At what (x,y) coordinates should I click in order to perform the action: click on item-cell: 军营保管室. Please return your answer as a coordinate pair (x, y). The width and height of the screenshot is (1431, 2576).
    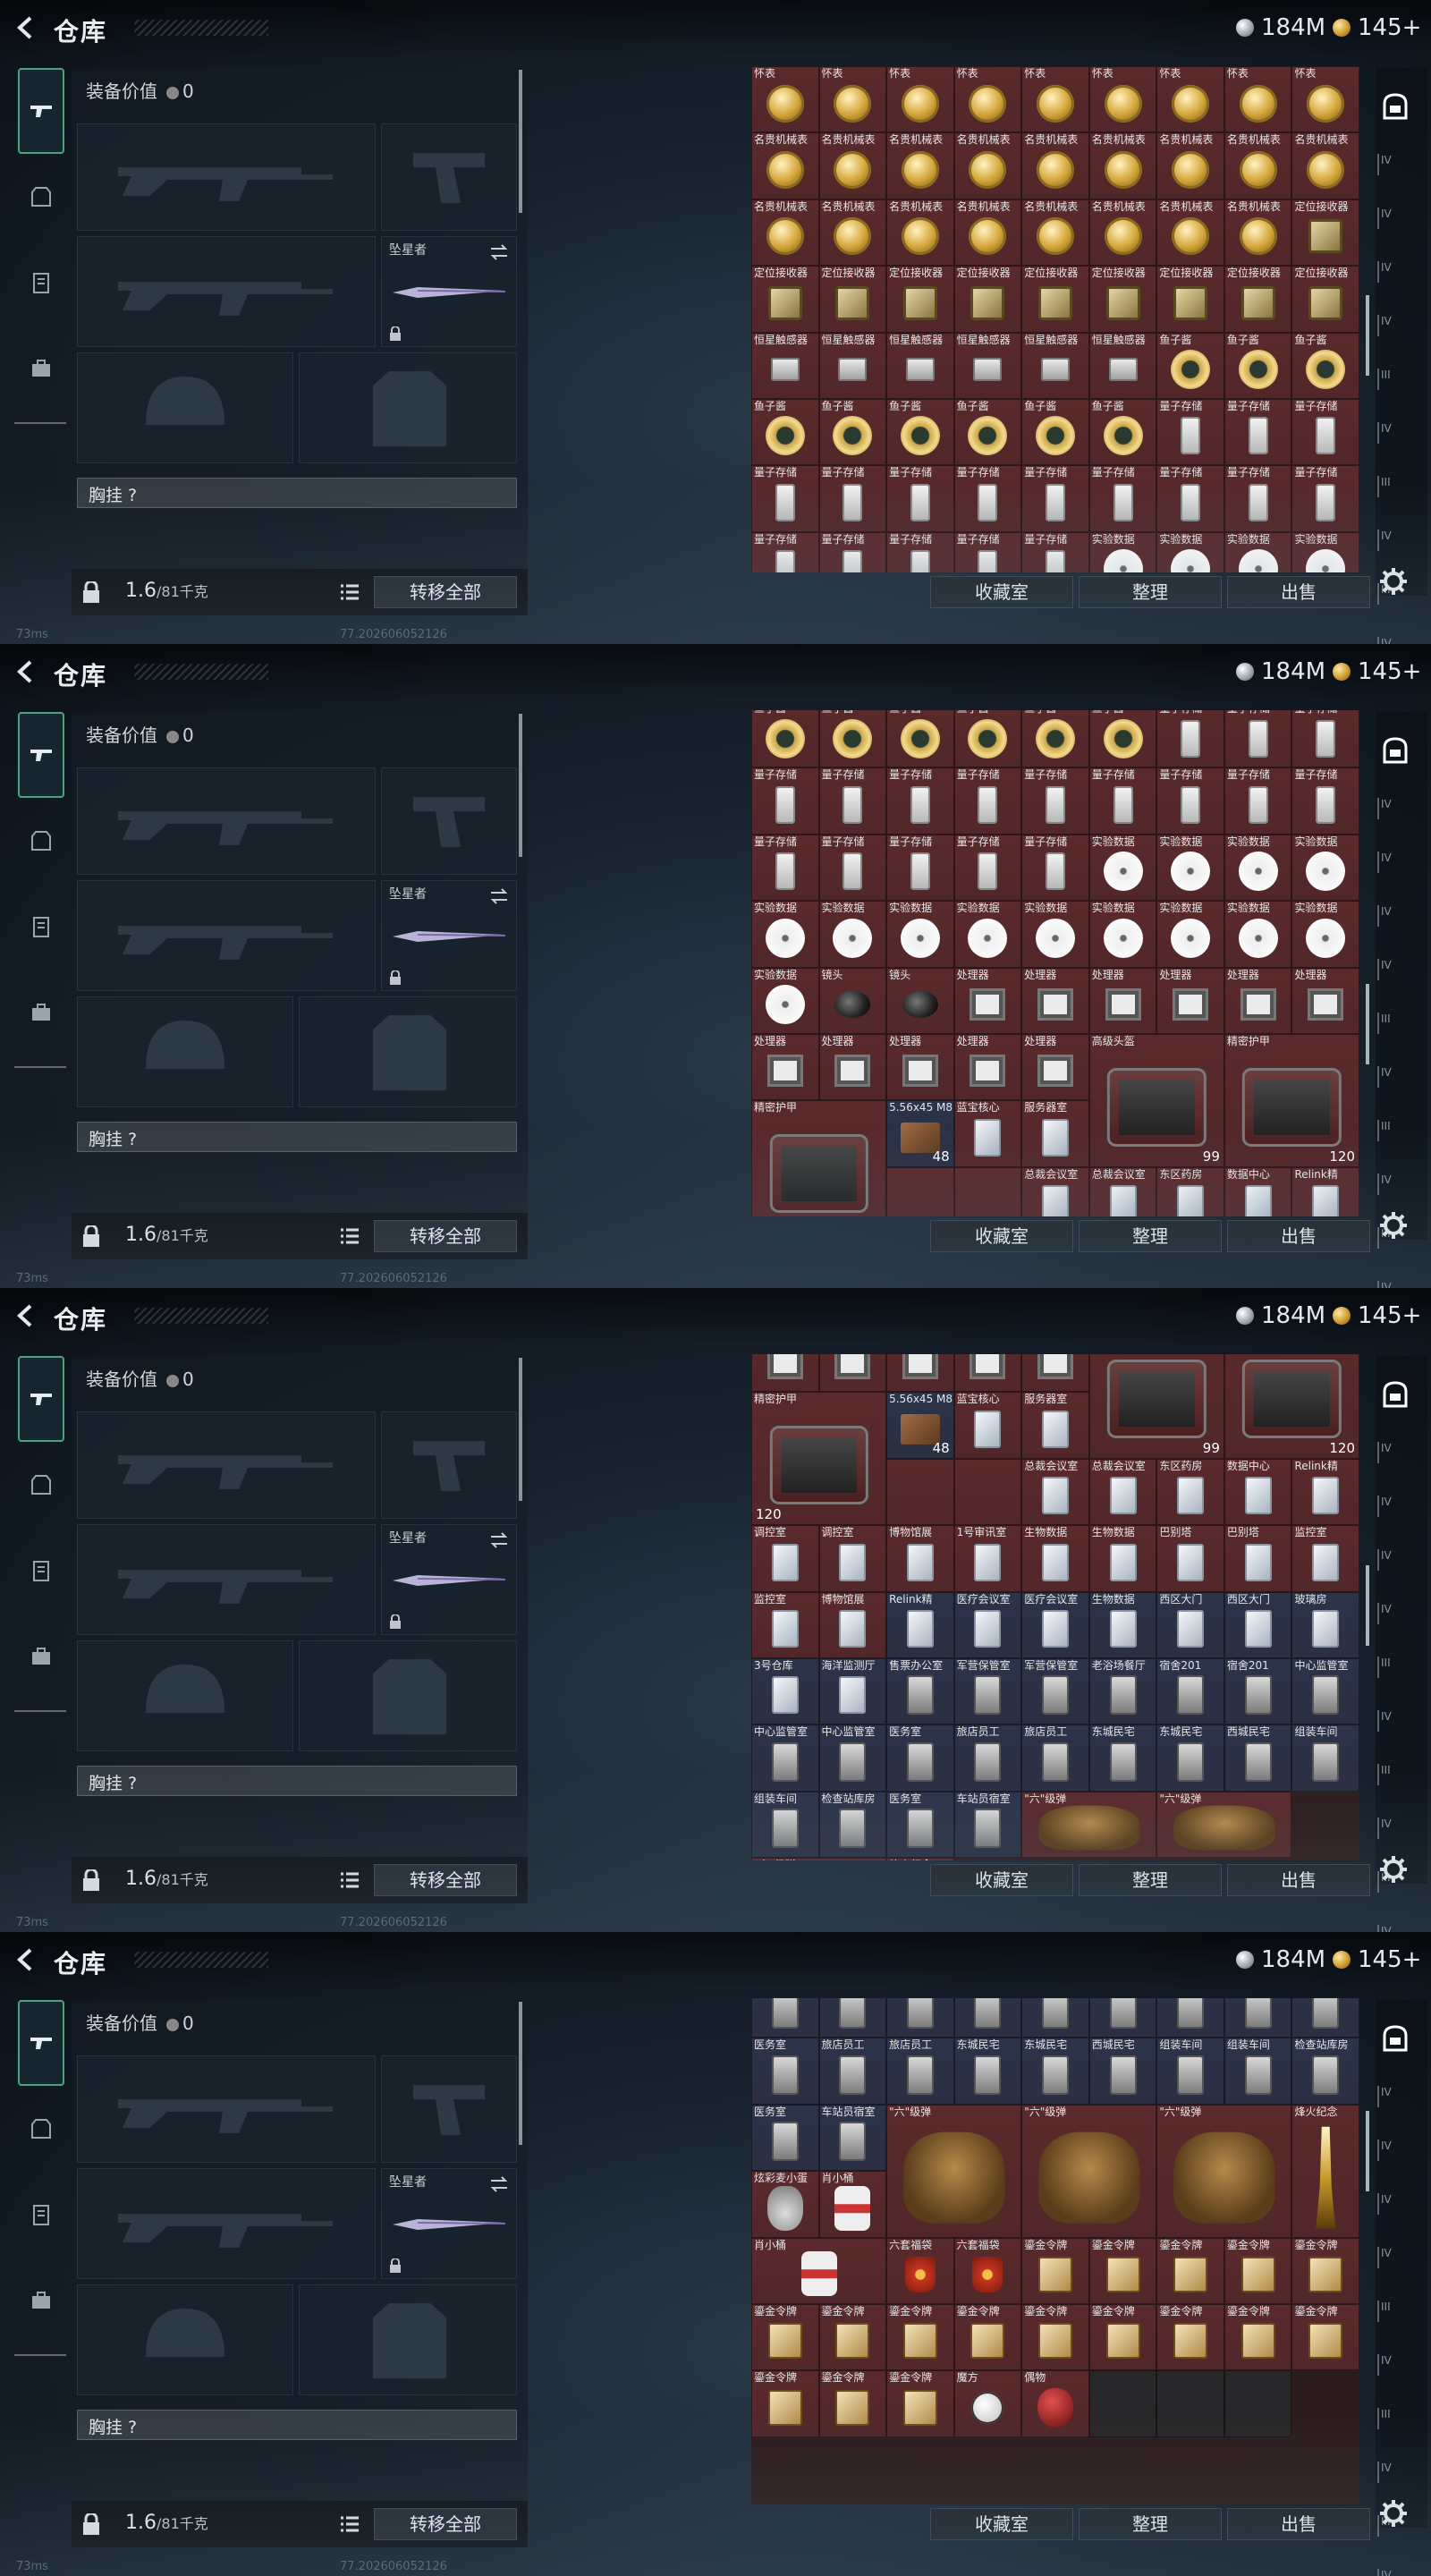
    Looking at the image, I should click on (988, 1691).